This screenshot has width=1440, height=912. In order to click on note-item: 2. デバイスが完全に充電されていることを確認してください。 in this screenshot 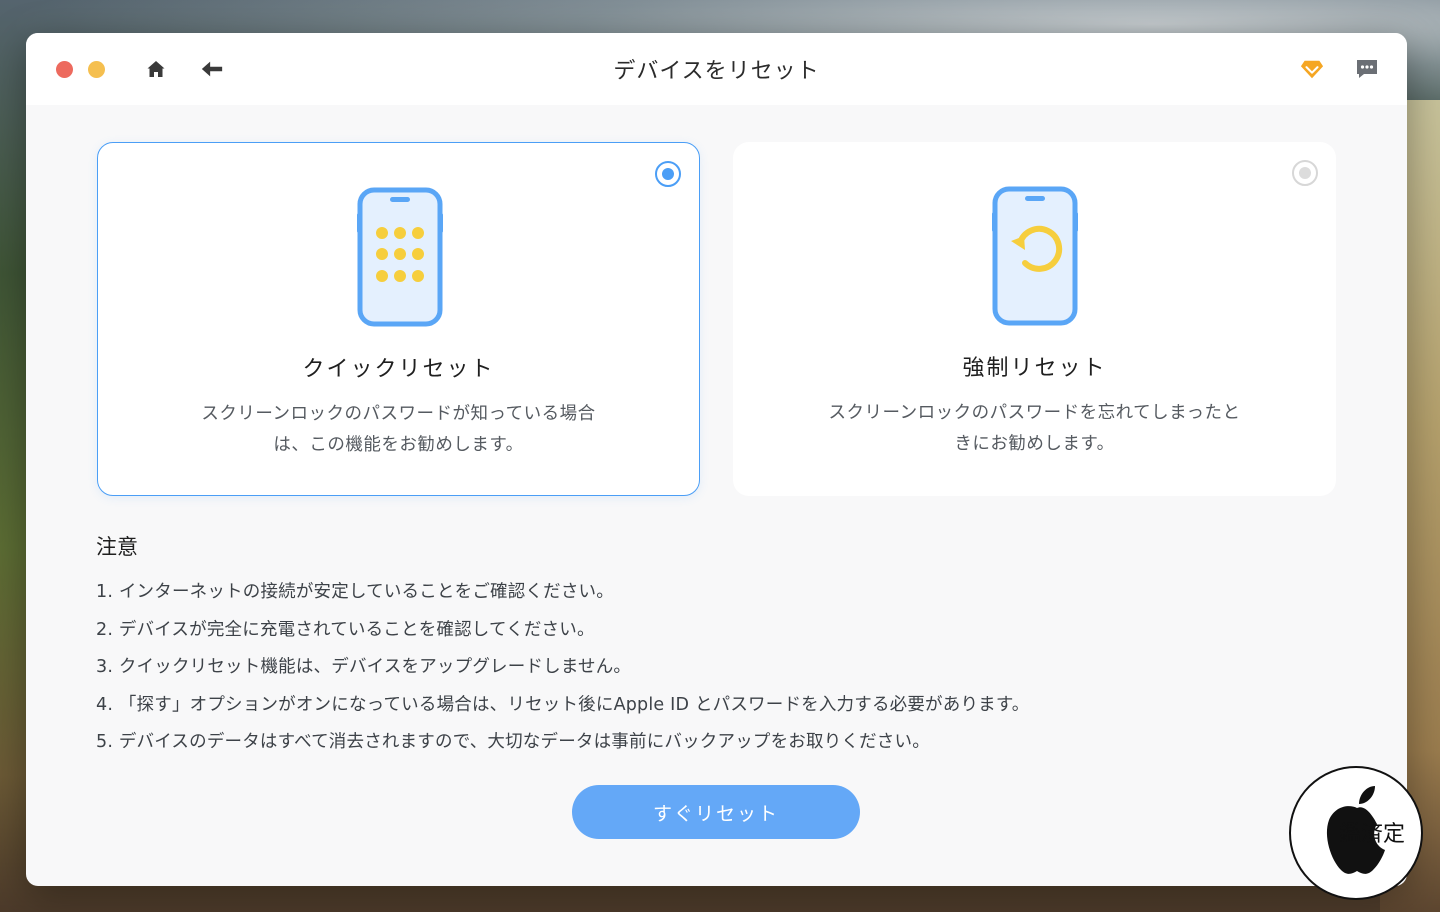, I will do `click(345, 629)`.